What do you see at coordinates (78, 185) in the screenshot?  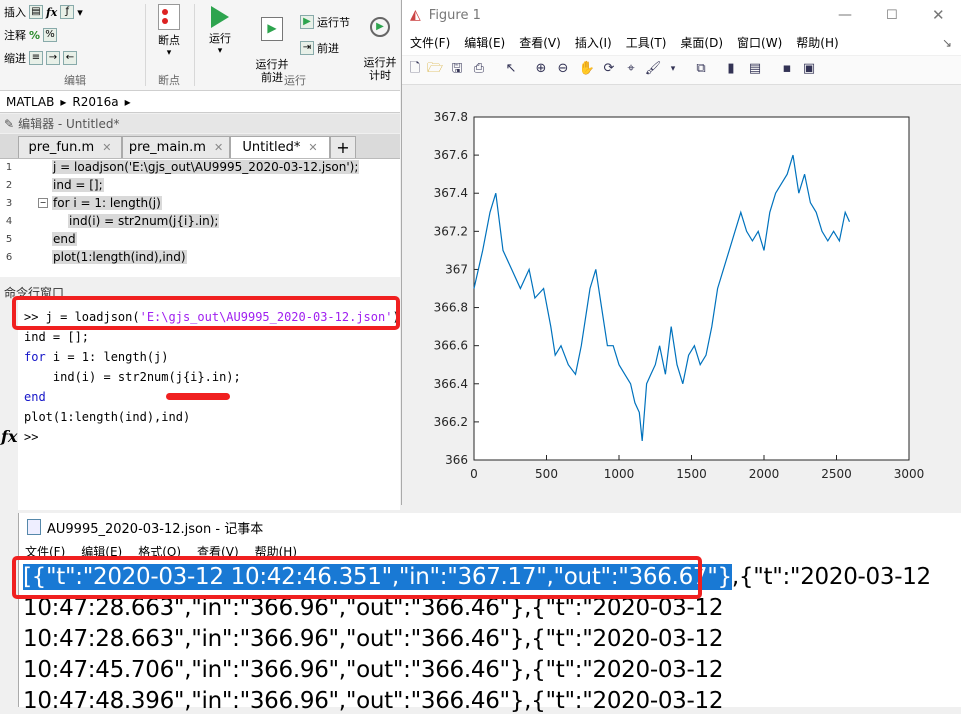 I see `code-line: ind = [];` at bounding box center [78, 185].